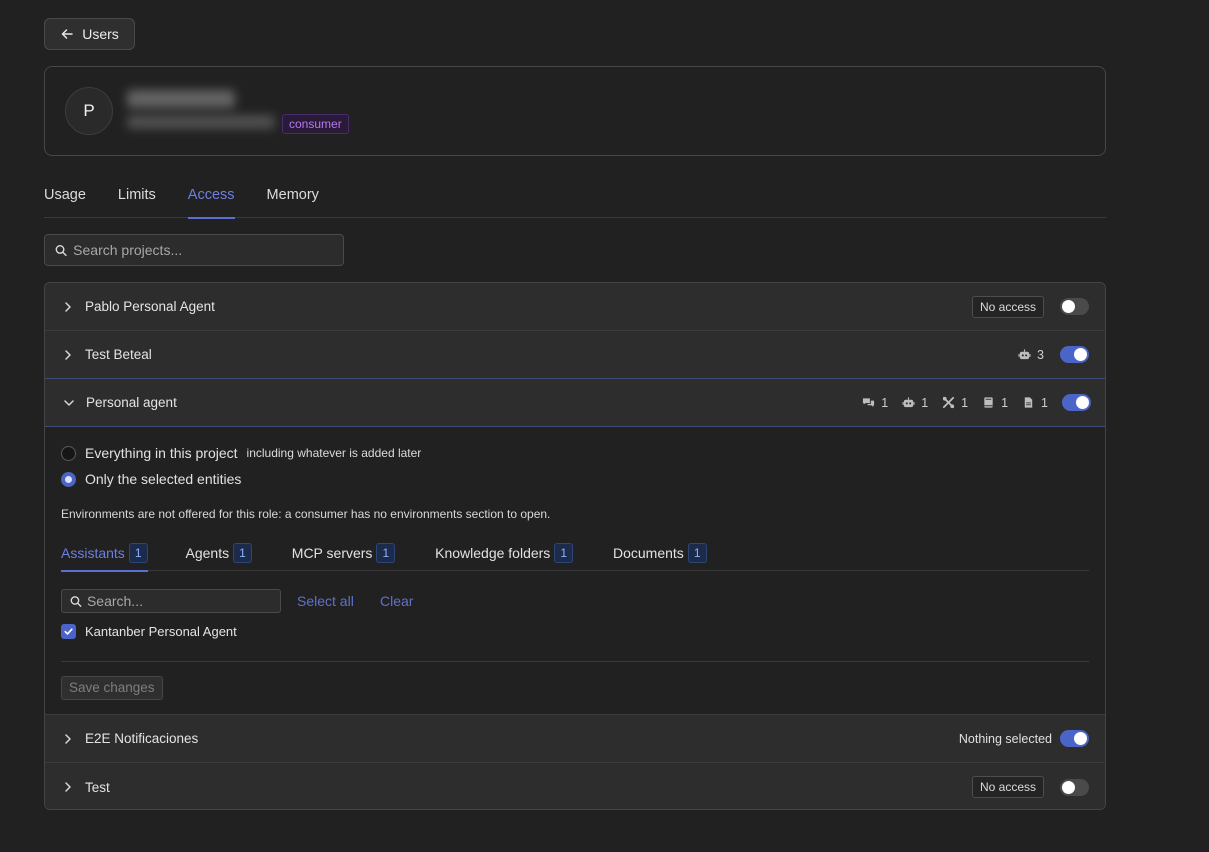 The width and height of the screenshot is (1209, 852). Describe the element at coordinates (150, 306) in the screenshot. I see `project-name: Pablo Personal Agent` at that location.